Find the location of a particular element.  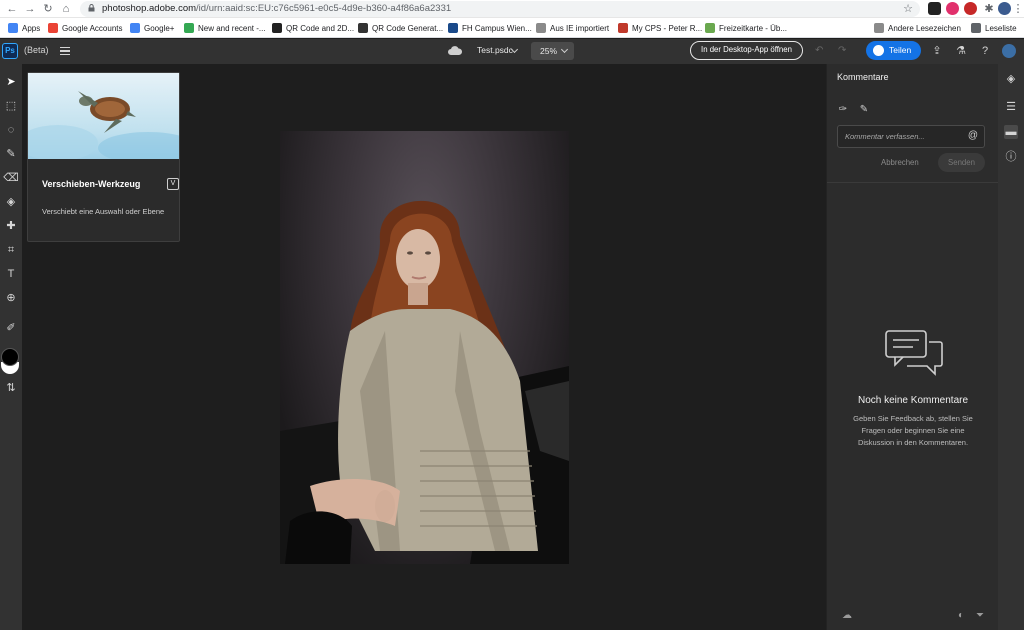

turtle-image is located at coordinates (103, 125).